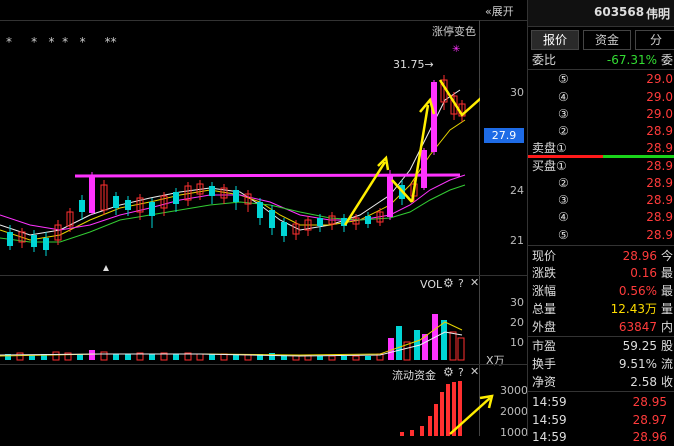 The image size is (674, 446). I want to click on tick-price: 28.95, so click(649, 402).